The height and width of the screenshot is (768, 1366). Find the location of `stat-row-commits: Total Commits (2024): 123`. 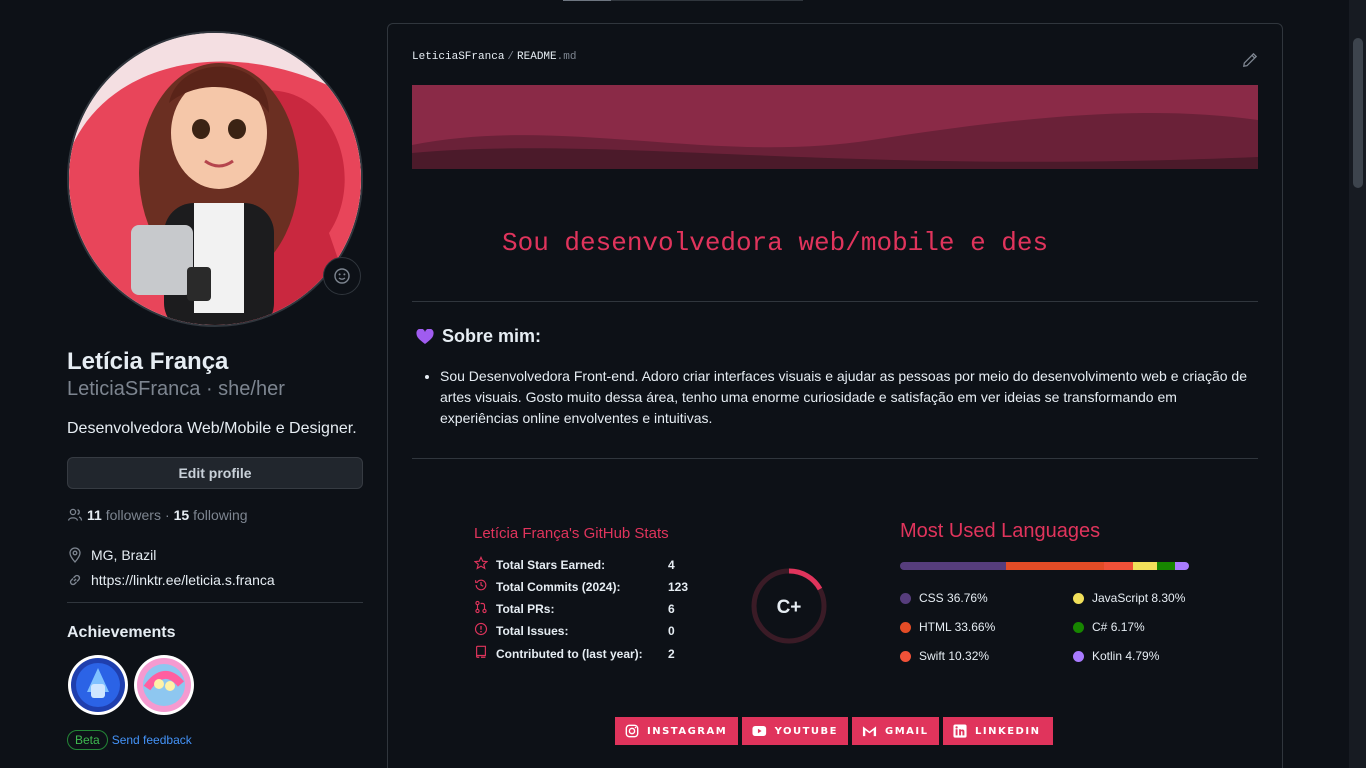

stat-row-commits: Total Commits (2024): 123 is located at coordinates (581, 586).